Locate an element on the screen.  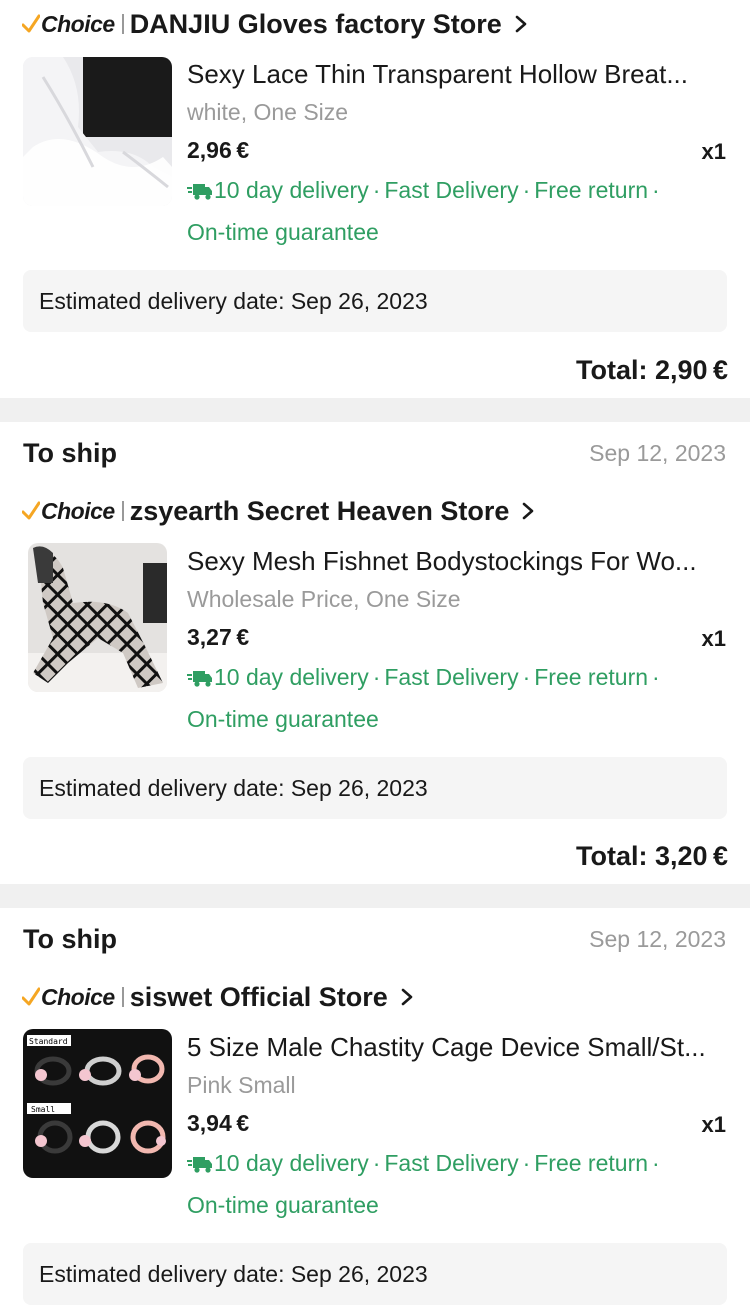
product-price: 3,27 € is located at coordinates (218, 637).